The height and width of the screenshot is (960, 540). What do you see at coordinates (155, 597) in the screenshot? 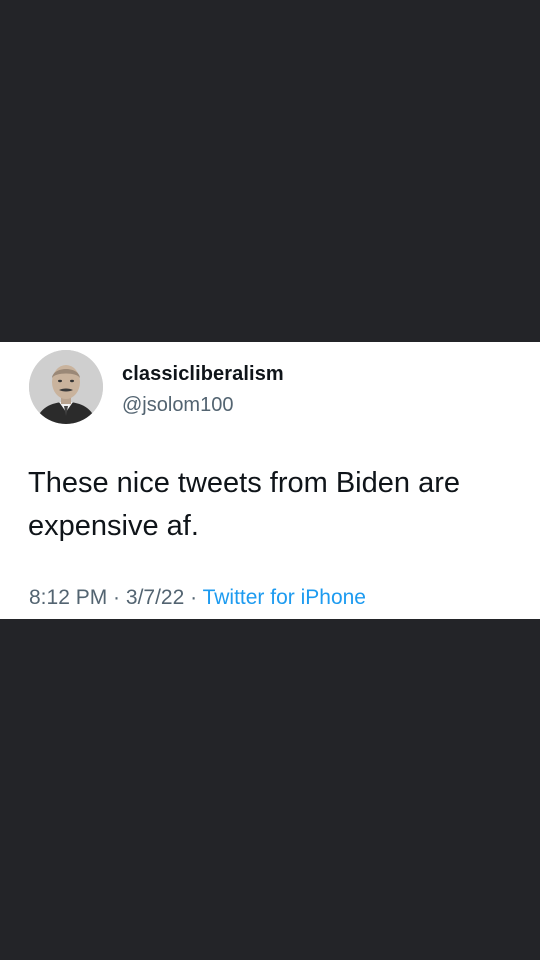
I see `tweet-date: 3/7/22` at bounding box center [155, 597].